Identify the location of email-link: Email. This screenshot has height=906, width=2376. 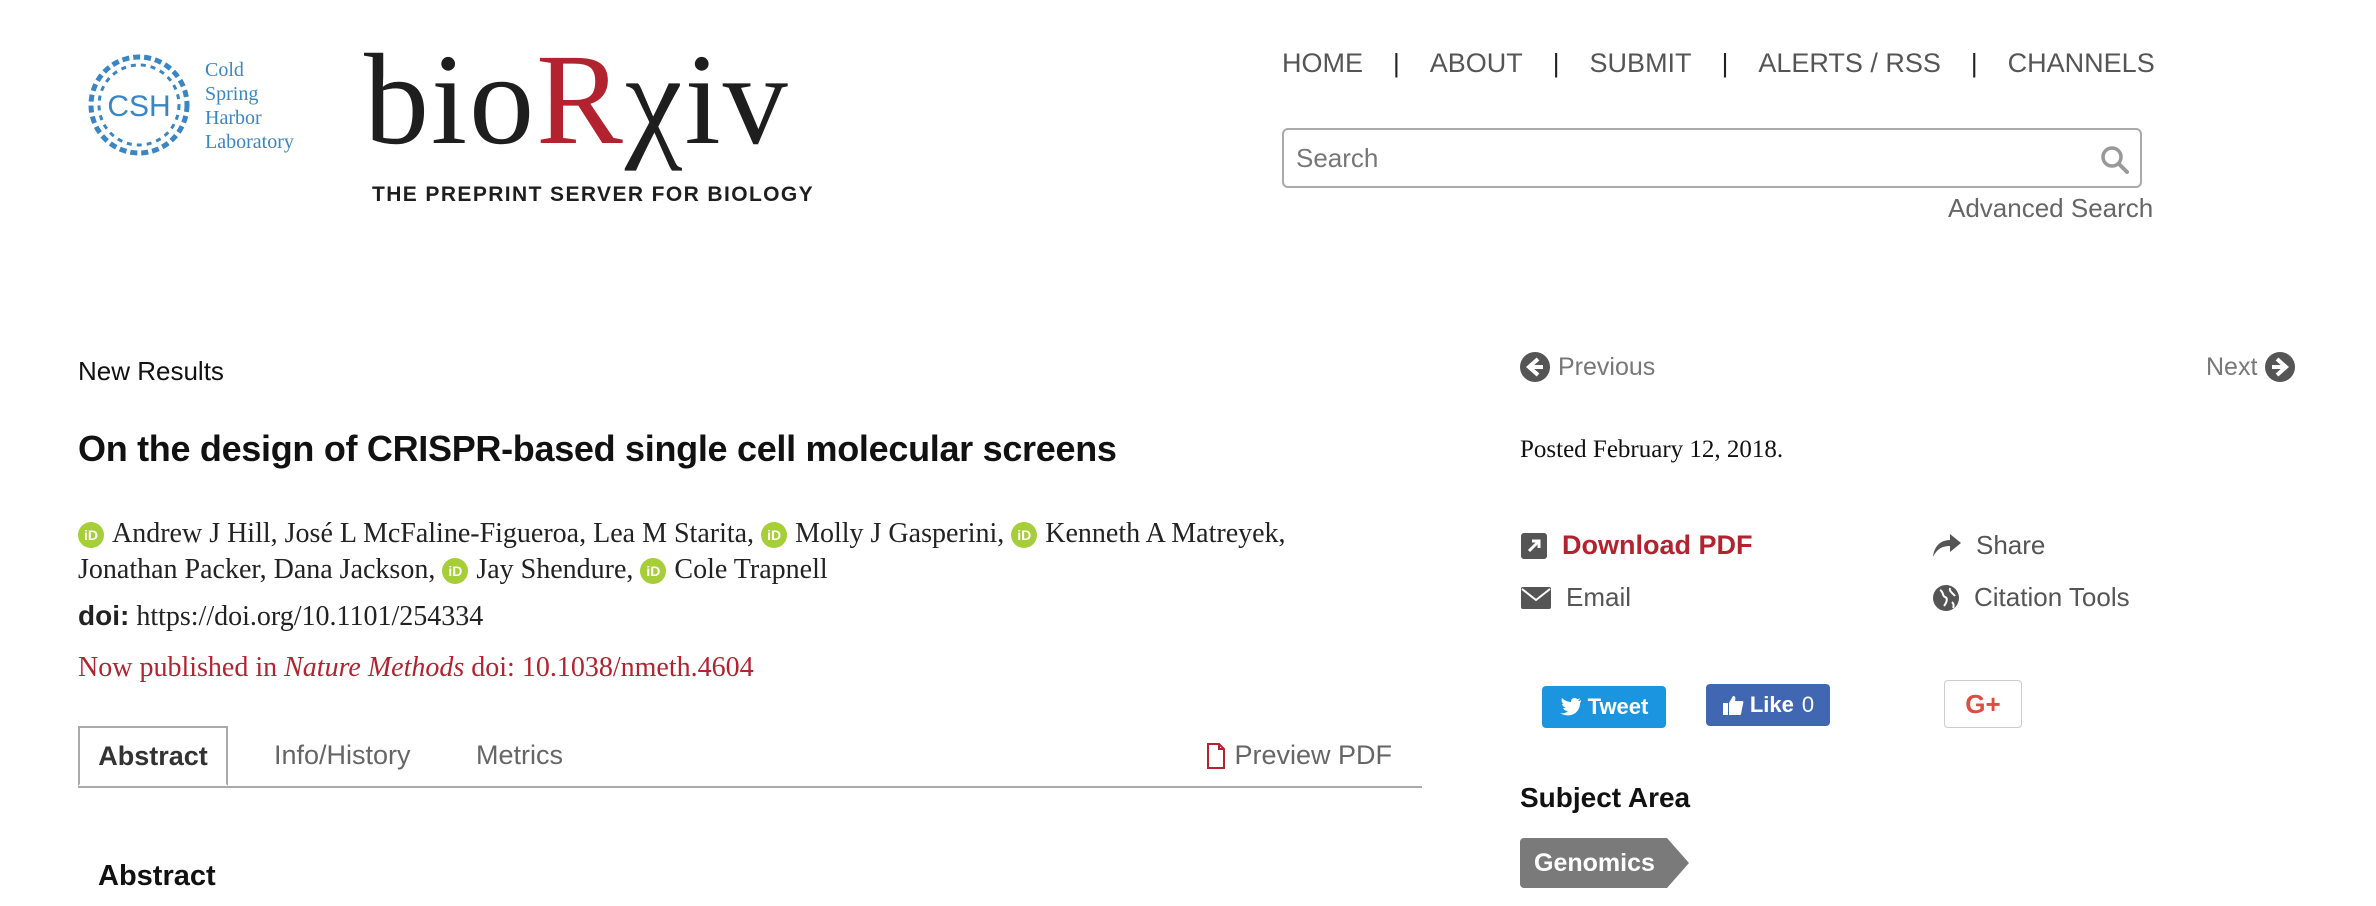
(1575, 597).